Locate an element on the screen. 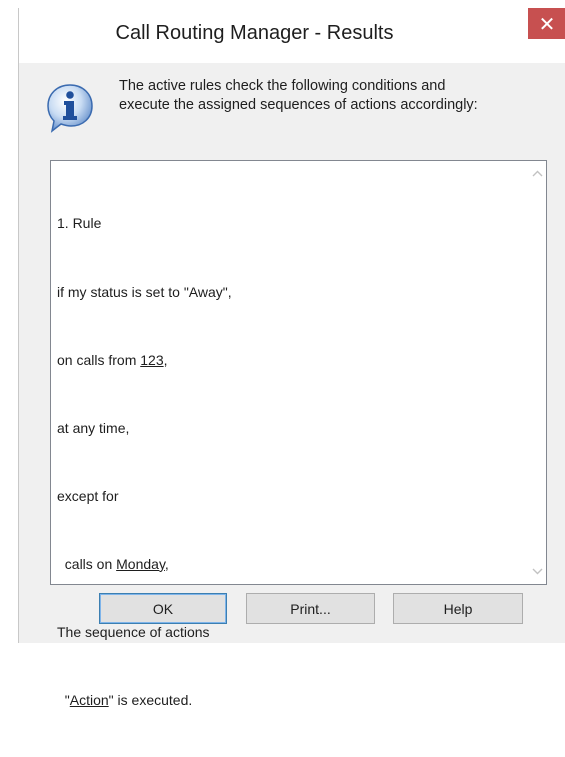 This screenshot has height=757, width=565. scroll-up-arrow-icon is located at coordinates (537, 173).